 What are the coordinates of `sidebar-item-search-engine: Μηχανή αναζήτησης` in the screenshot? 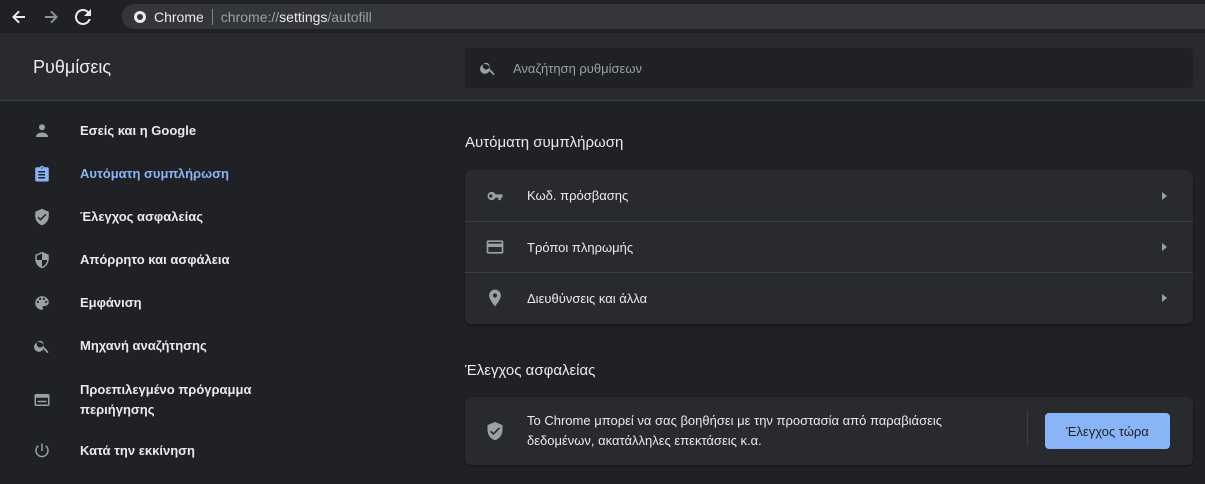 It's located at (220, 346).